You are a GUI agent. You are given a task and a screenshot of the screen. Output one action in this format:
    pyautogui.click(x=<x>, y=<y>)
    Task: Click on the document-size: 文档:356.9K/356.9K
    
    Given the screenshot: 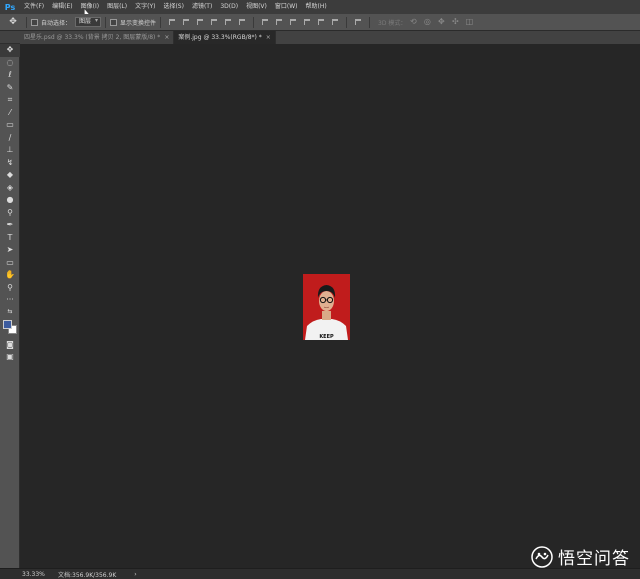 What is the action you would take?
    pyautogui.click(x=87, y=575)
    